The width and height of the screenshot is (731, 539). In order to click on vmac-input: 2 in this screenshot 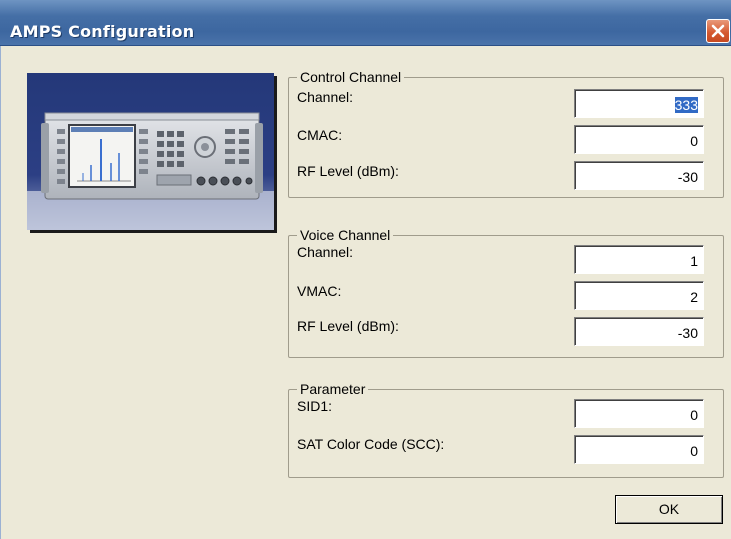, I will do `click(639, 295)`.